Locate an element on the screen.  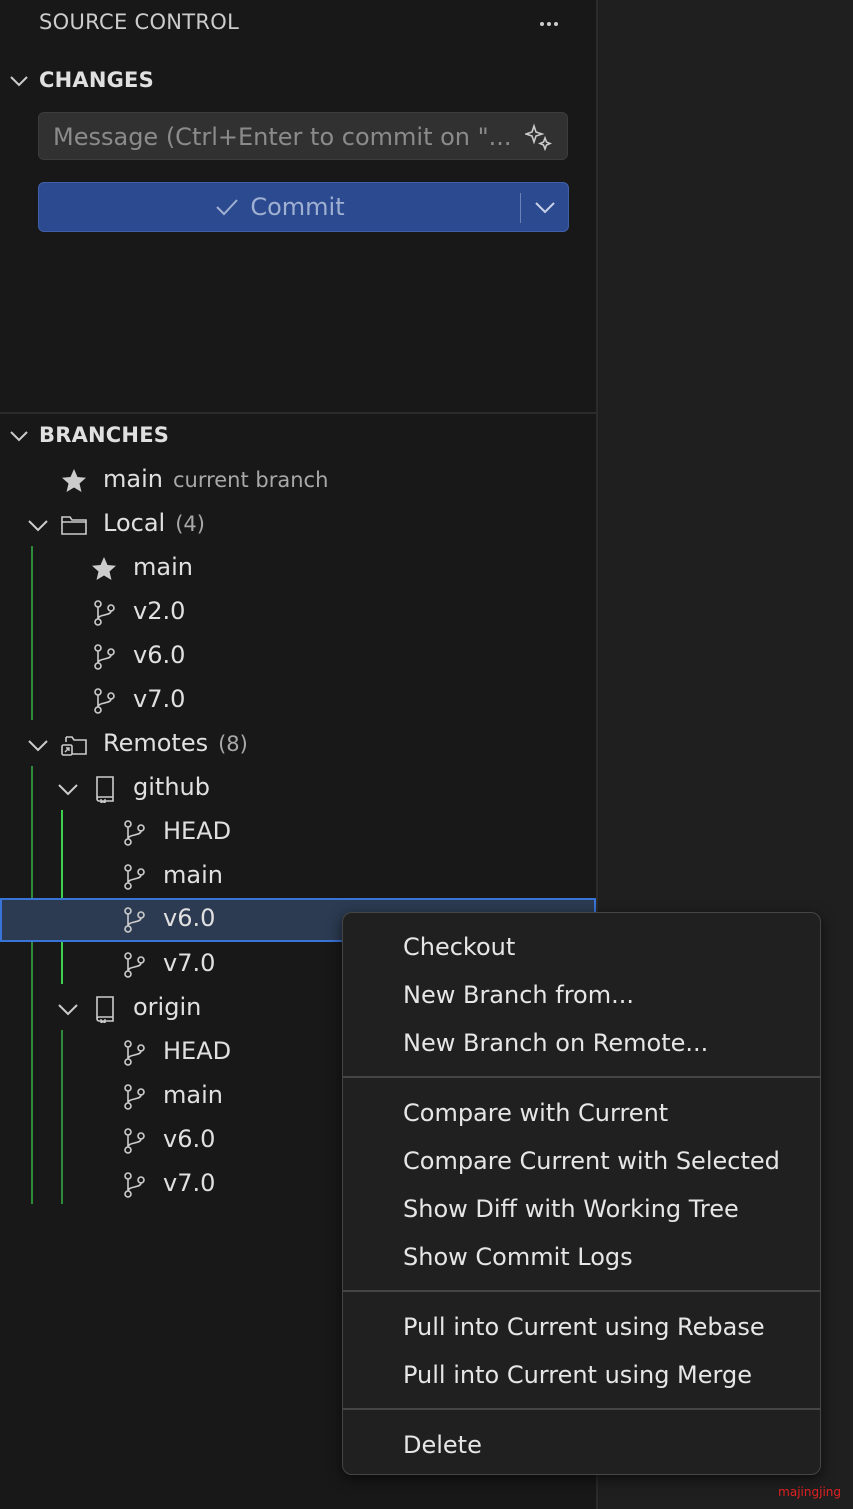
menu-item-pull-merge: Pull into Current using Merge is located at coordinates (581, 1375).